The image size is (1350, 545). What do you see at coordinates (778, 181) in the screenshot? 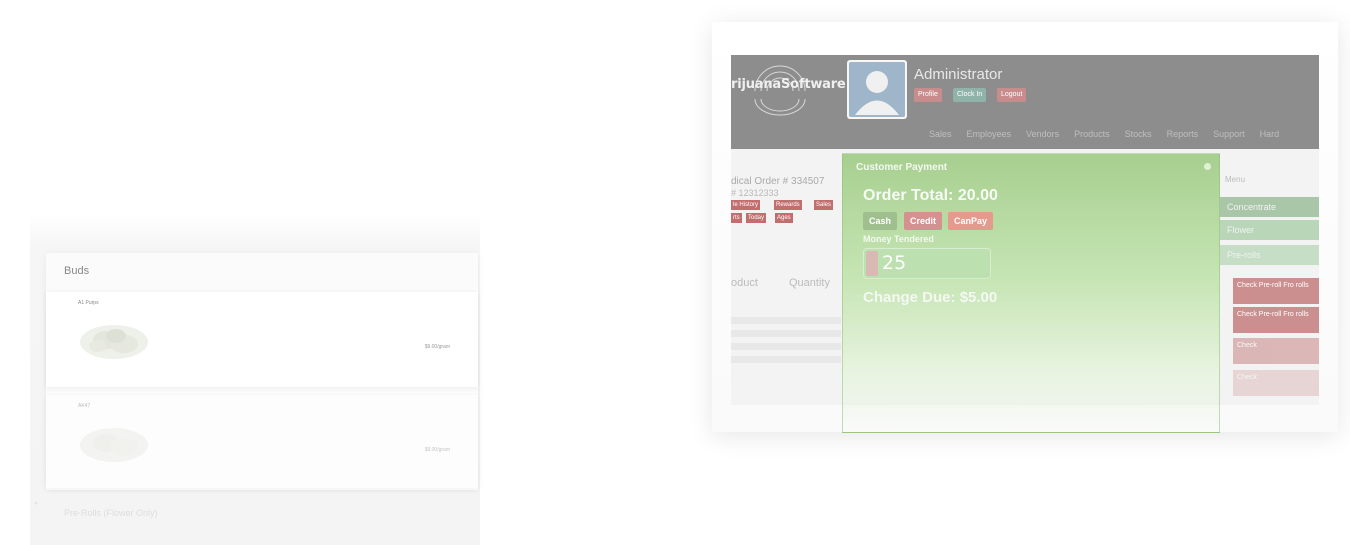
I see `order-title: dical Order # 334507` at bounding box center [778, 181].